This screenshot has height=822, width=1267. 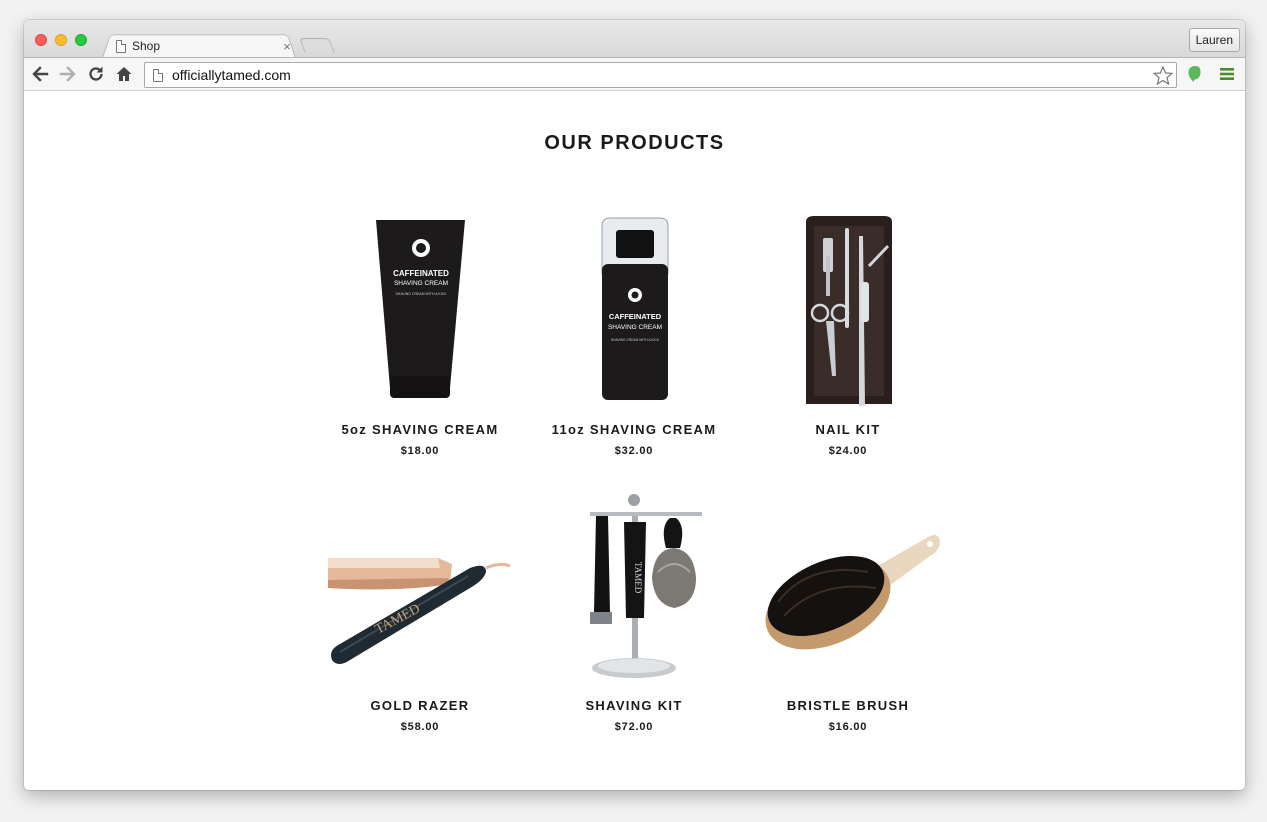 What do you see at coordinates (635, 340) in the screenshot?
I see `bottle-label-line3: SHAVING CREAM WITH A KICK` at bounding box center [635, 340].